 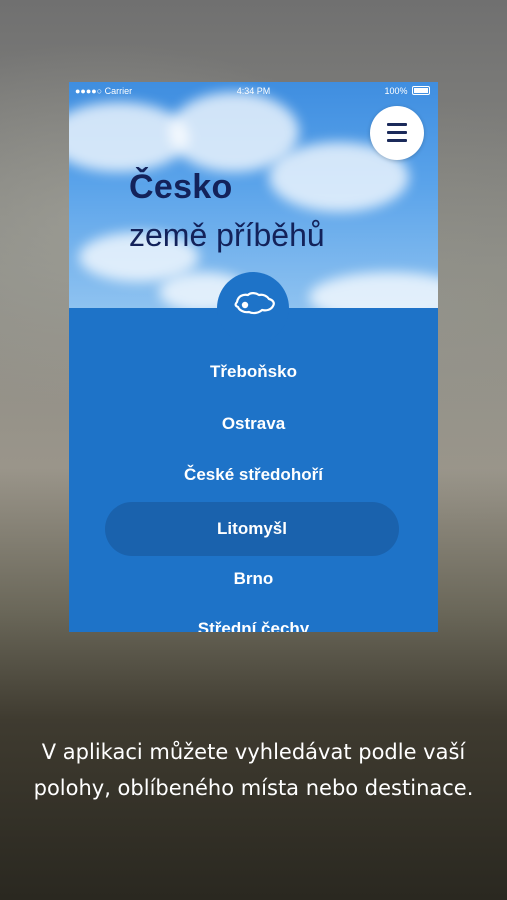 What do you see at coordinates (253, 625) in the screenshot?
I see `region-item-stredni-cechy: Střední čechy` at bounding box center [253, 625].